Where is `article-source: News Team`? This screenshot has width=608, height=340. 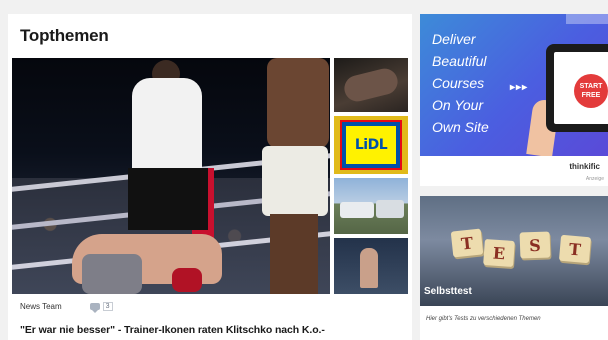 article-source: News Team is located at coordinates (41, 306).